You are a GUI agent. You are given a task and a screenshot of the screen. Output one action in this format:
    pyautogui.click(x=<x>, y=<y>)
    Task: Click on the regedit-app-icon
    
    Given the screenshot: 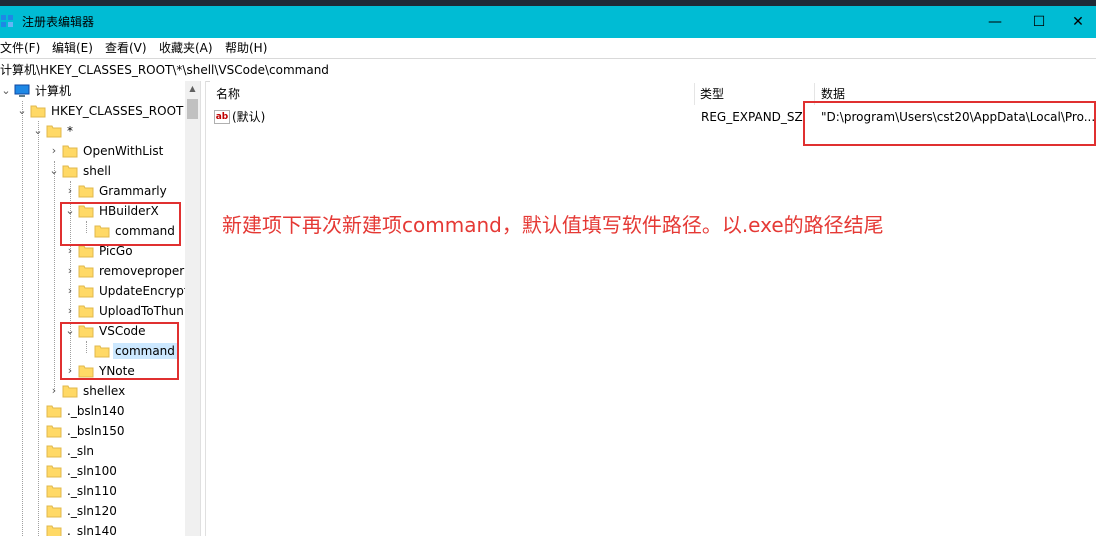 What is the action you would take?
    pyautogui.click(x=7, y=21)
    